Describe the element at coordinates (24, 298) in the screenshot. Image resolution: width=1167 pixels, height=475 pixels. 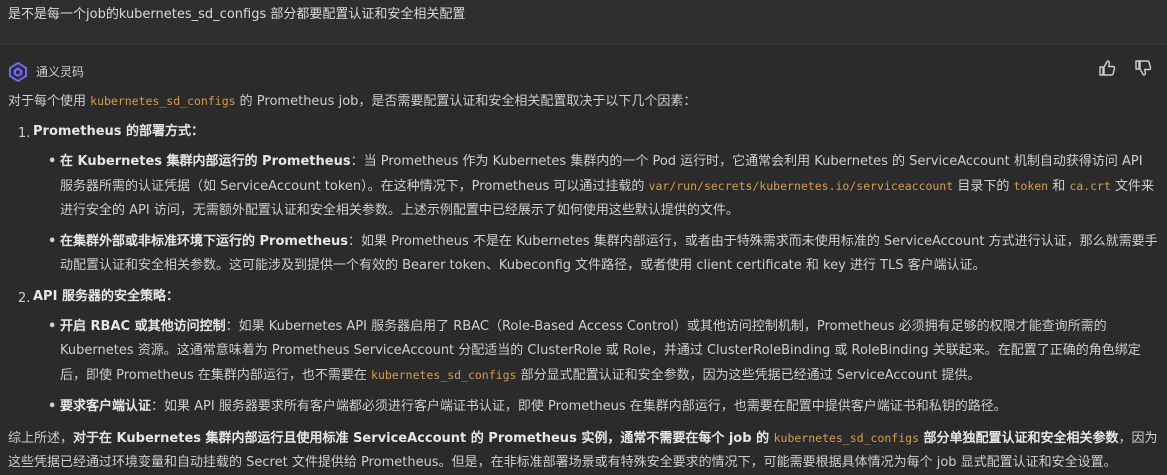
I see `list-number: 2.` at that location.